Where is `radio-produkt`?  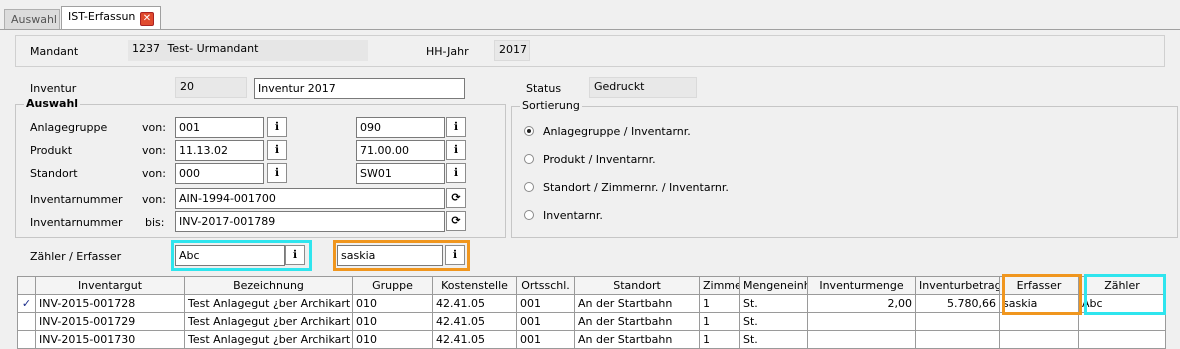
radio-produkt is located at coordinates (529, 159).